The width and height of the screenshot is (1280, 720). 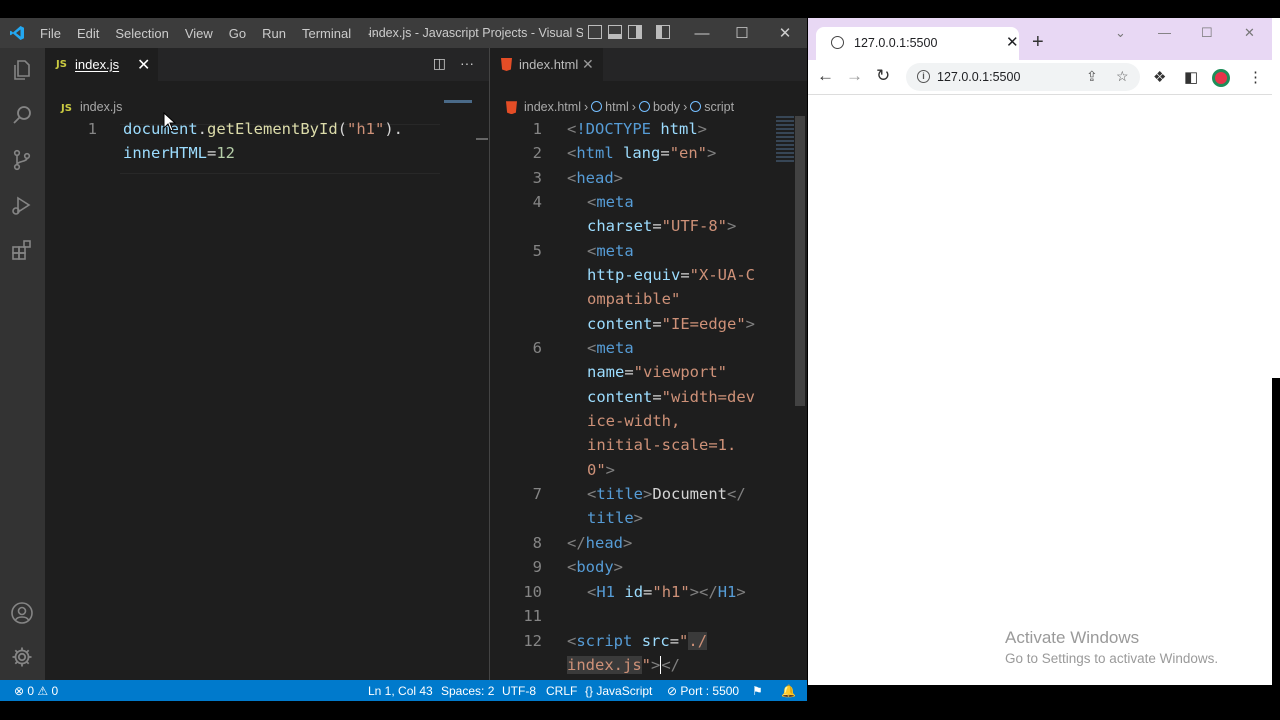 What do you see at coordinates (883, 76) in the screenshot?
I see `reload-icon: ↻` at bounding box center [883, 76].